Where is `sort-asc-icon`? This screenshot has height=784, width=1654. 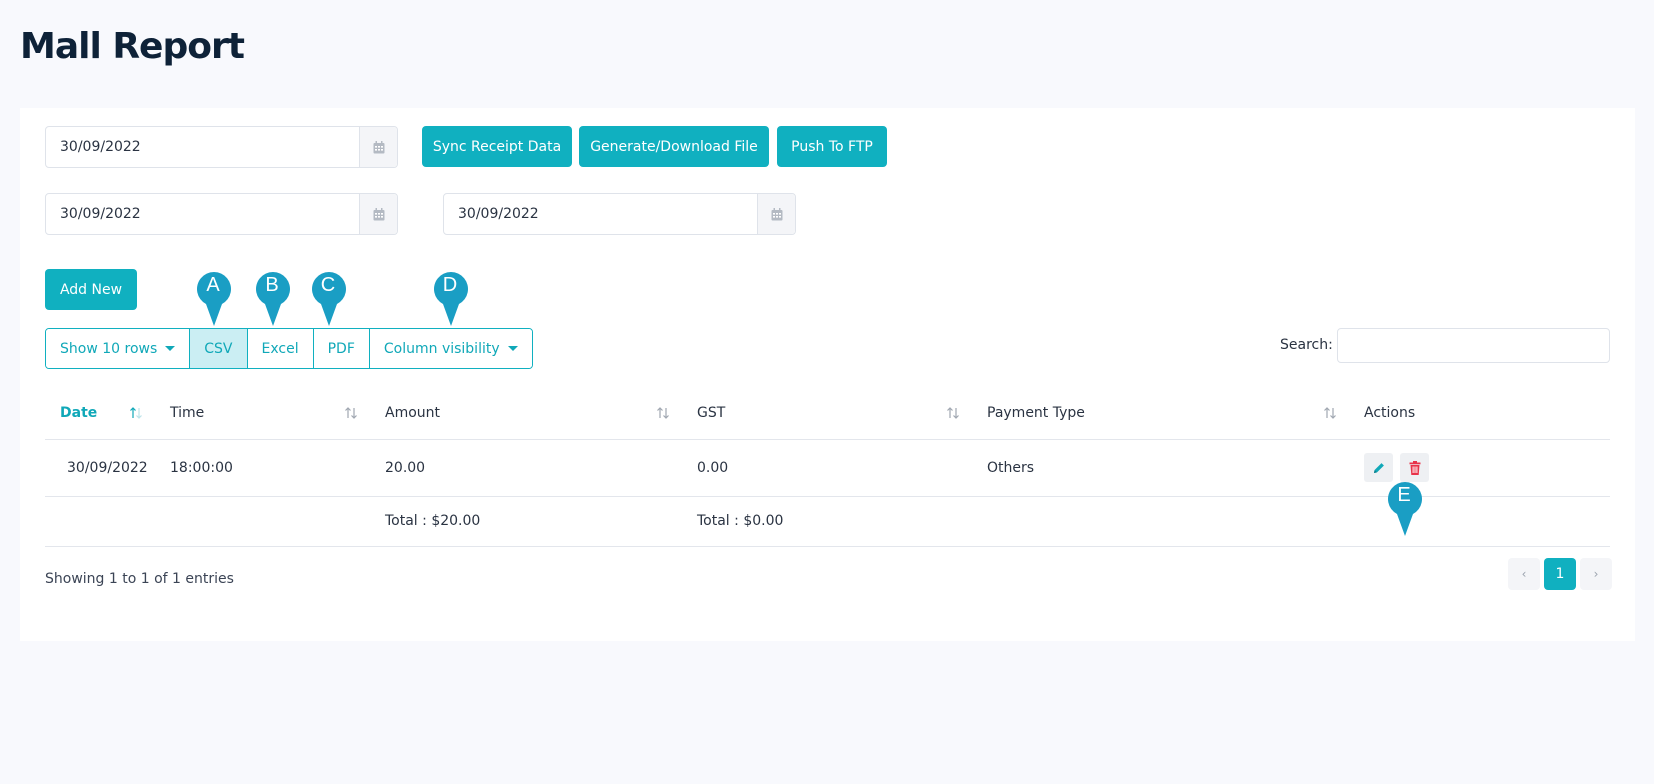 sort-asc-icon is located at coordinates (136, 413).